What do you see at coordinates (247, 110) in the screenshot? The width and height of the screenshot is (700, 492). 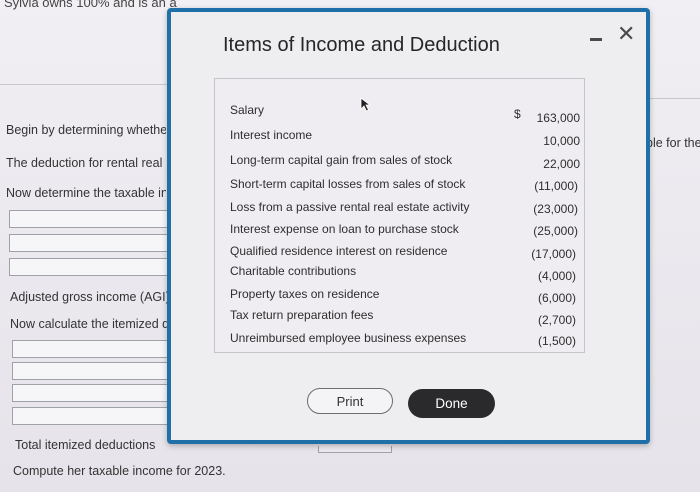 I see `item-label-salary: Salary` at bounding box center [247, 110].